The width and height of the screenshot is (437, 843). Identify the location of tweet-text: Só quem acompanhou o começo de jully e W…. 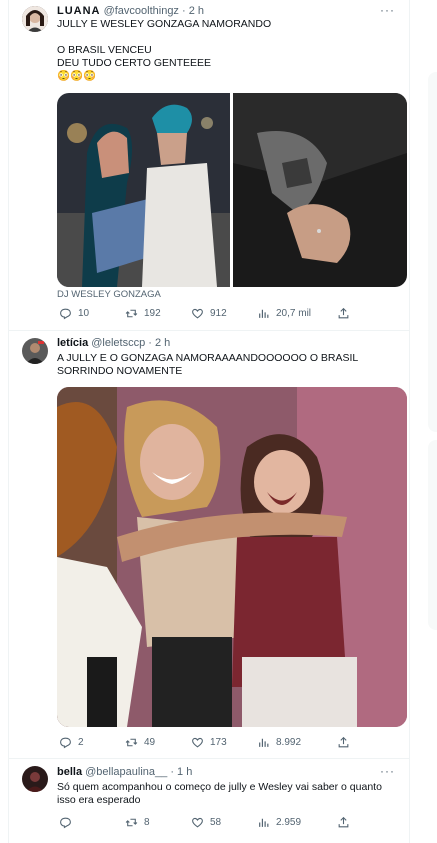
(219, 793).